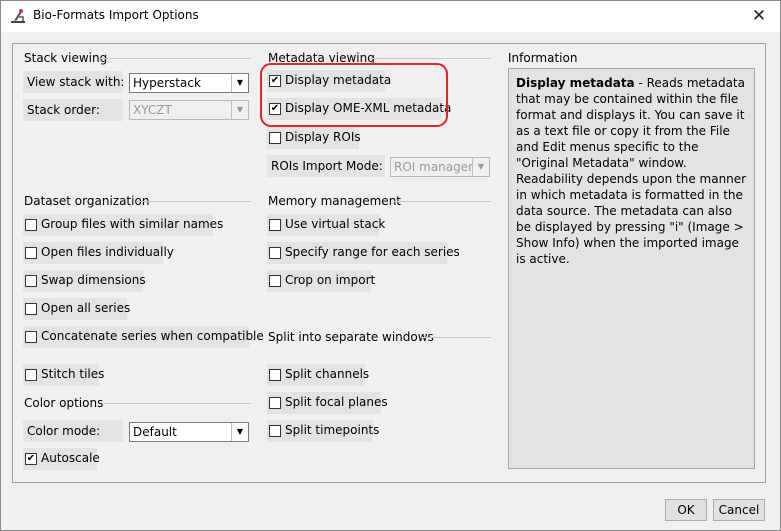 The image size is (781, 531). Describe the element at coordinates (31, 281) in the screenshot. I see `swap-dimensions-check` at that location.